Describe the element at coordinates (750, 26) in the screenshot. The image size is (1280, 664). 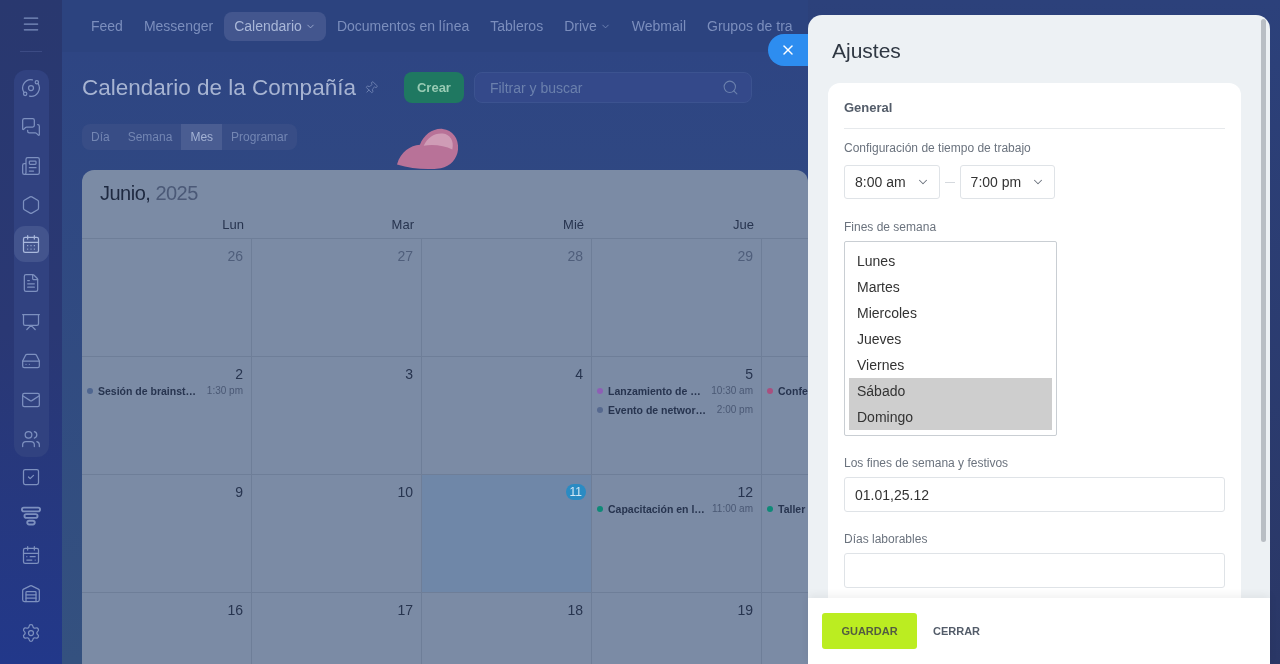
I see `nav-link: Grupos de tra` at that location.